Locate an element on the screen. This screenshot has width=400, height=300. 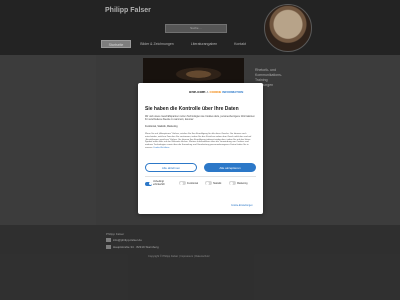
toggle-statistics: Statistik is located at coordinates (213, 183).